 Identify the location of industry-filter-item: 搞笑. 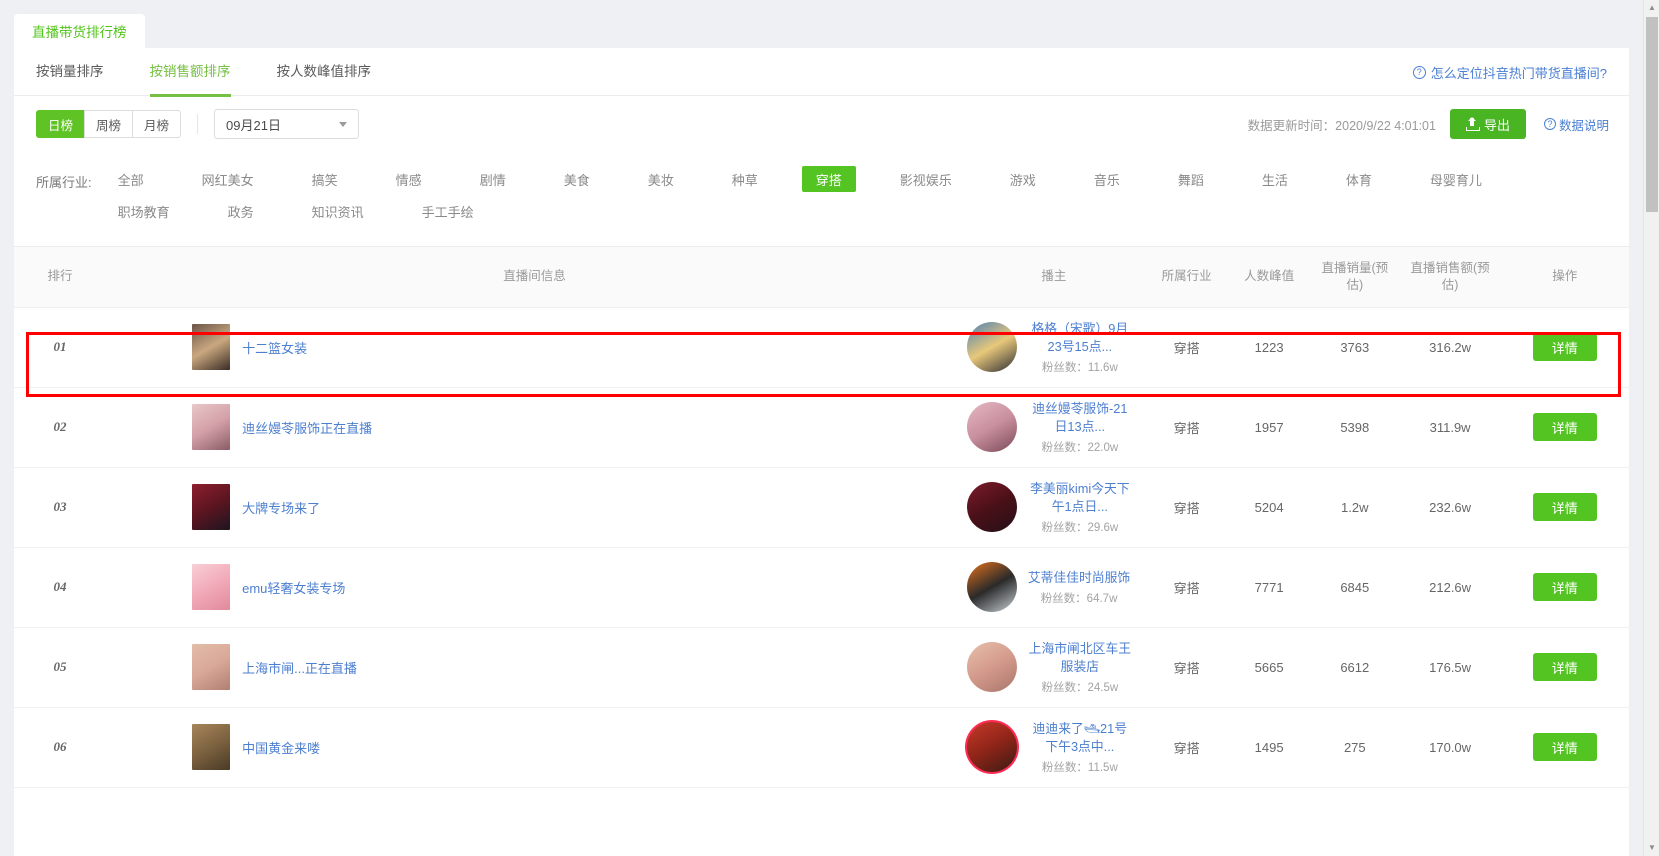
(325, 179).